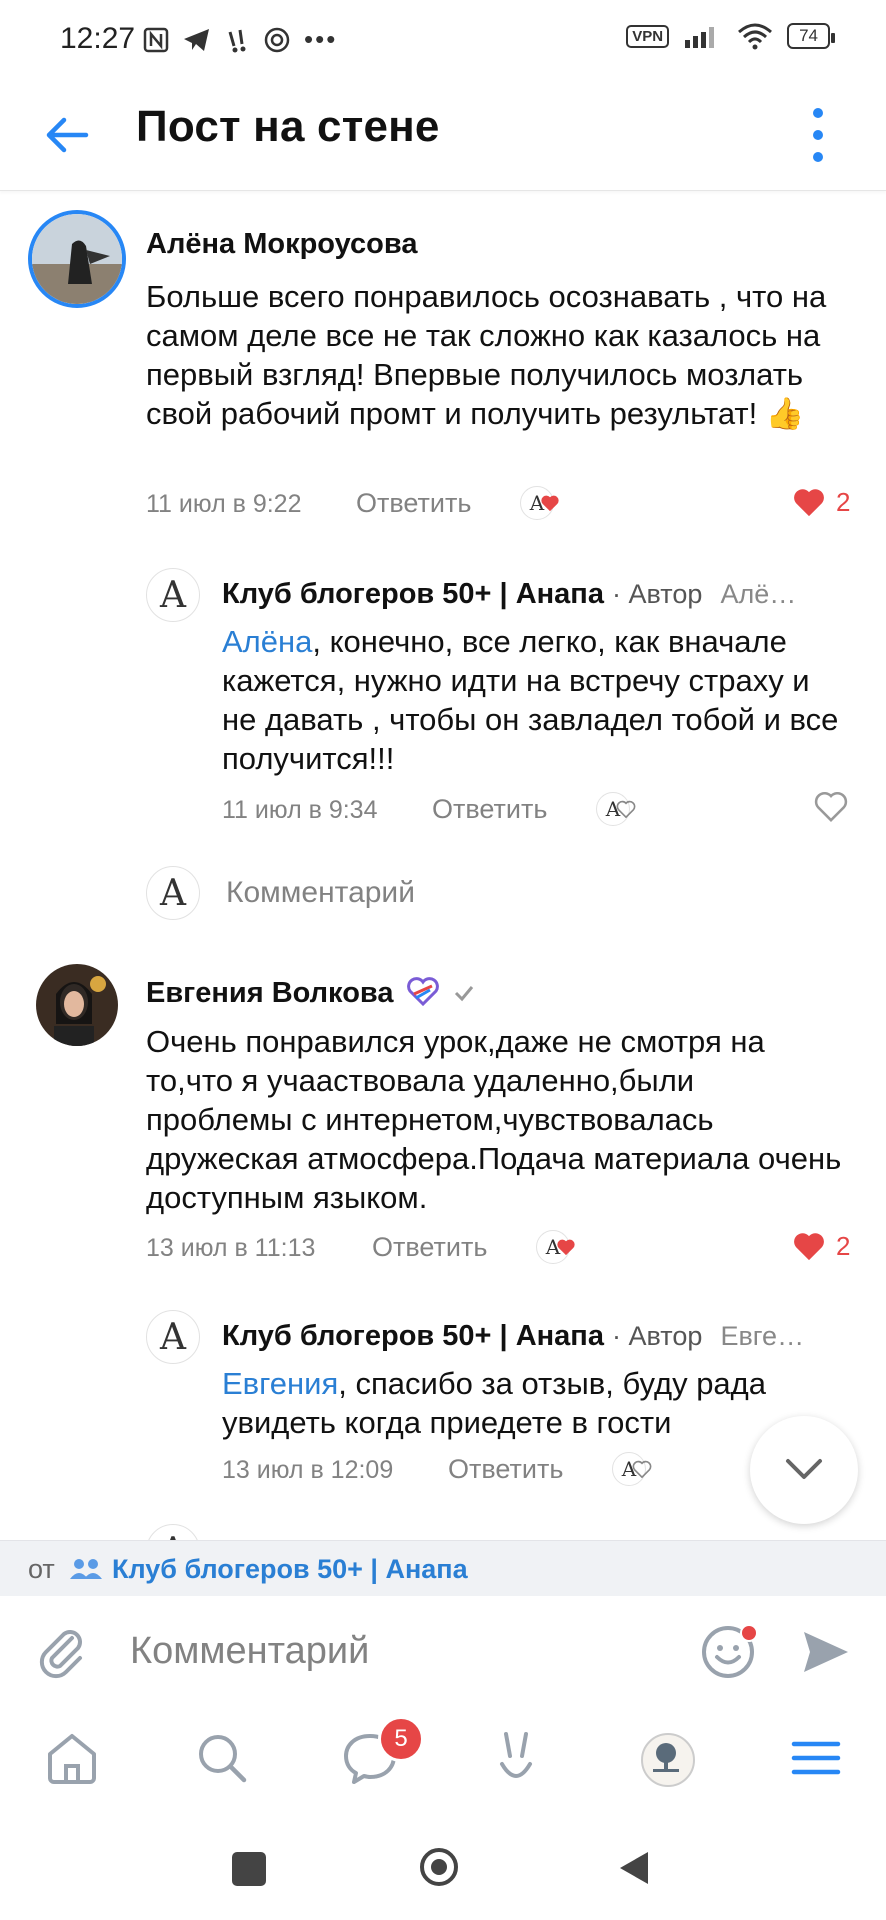  What do you see at coordinates (729, 1652) in the screenshot?
I see `emoji-button` at bounding box center [729, 1652].